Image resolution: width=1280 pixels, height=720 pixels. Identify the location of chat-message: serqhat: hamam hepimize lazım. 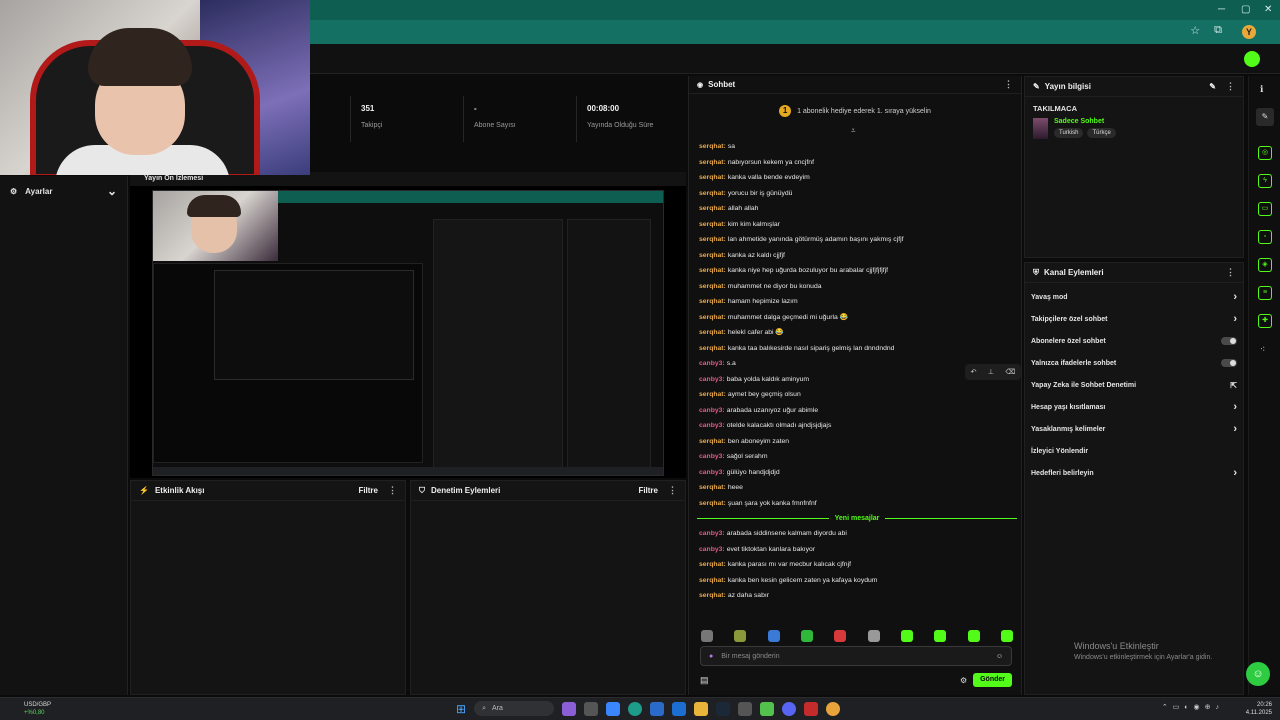
(857, 302).